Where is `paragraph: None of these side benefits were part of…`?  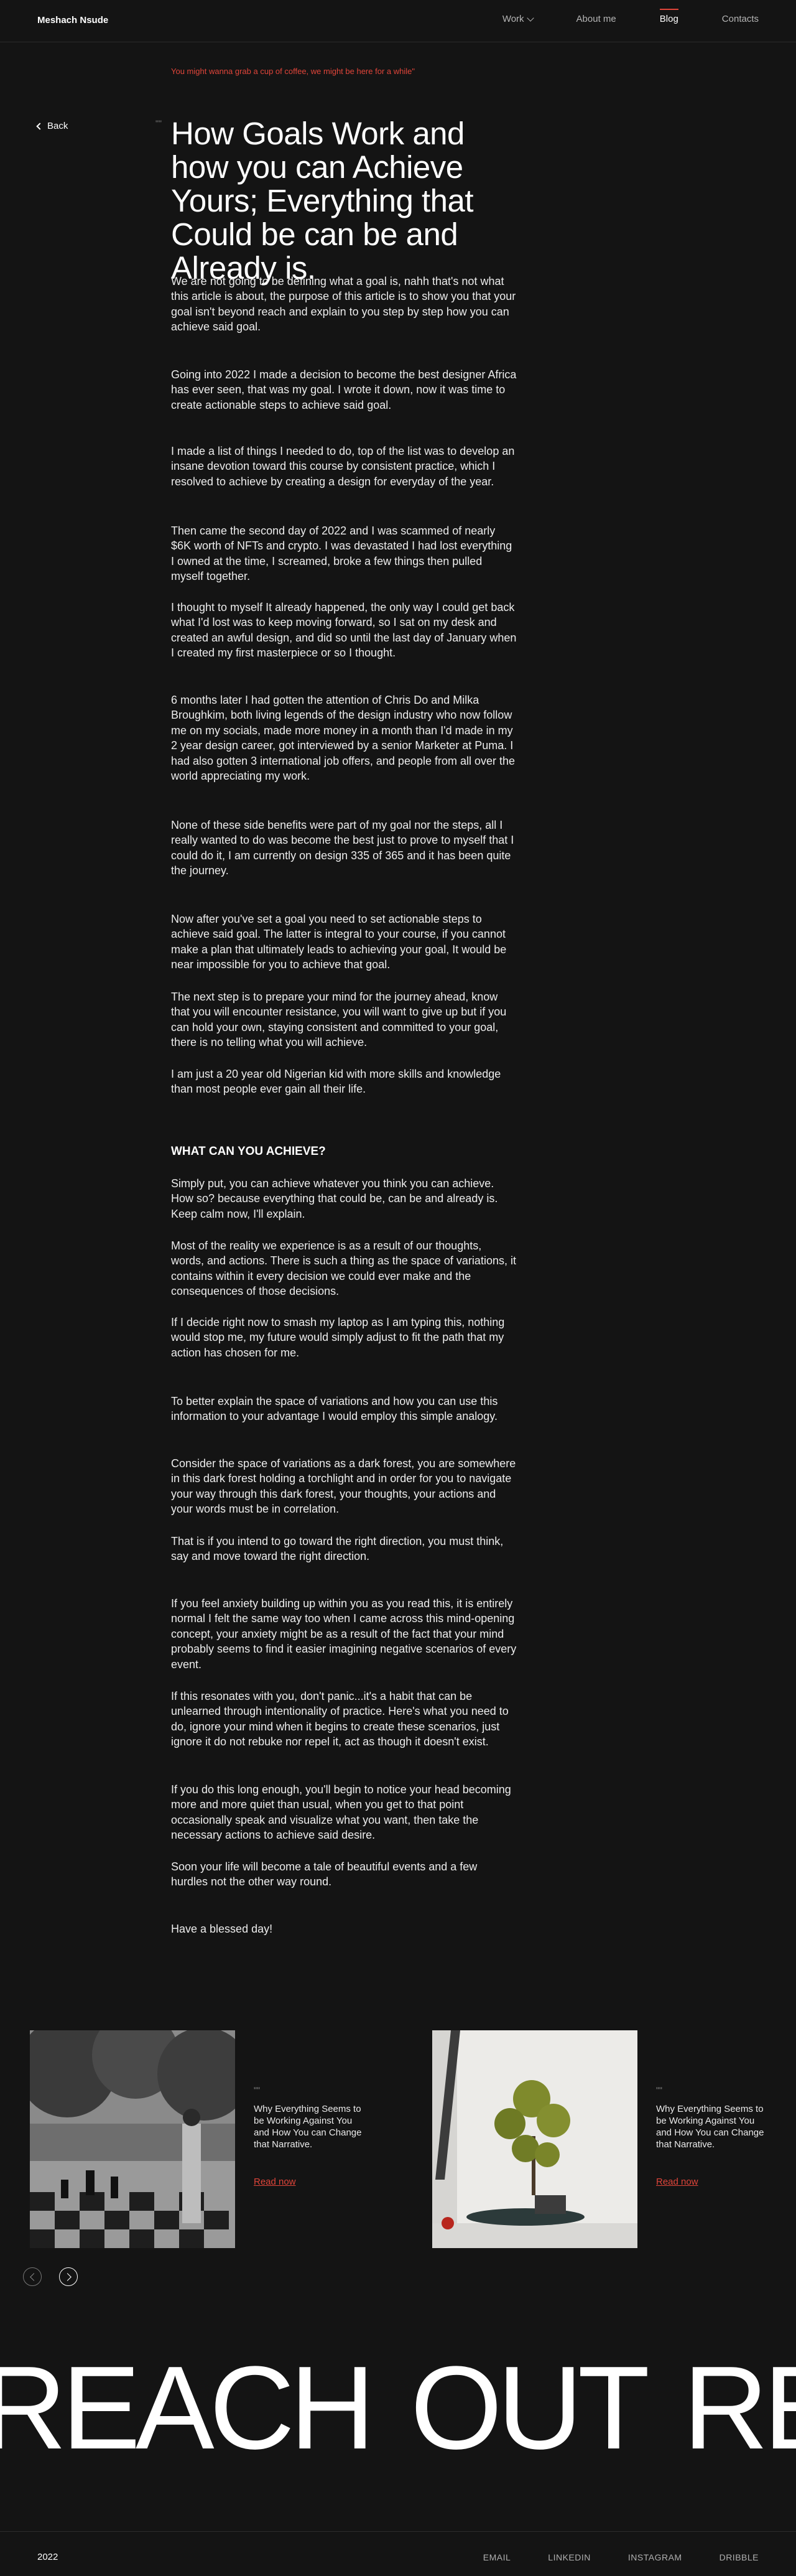
paragraph: None of these side benefits were part of… is located at coordinates (342, 848).